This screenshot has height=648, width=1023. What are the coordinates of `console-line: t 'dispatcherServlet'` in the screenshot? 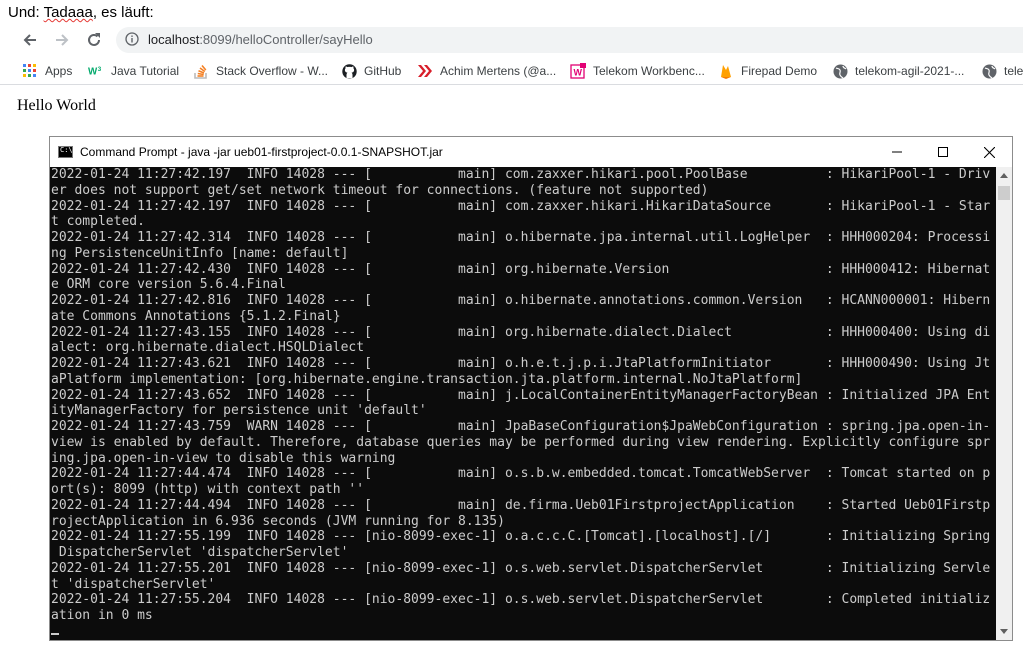 It's located at (133, 584).